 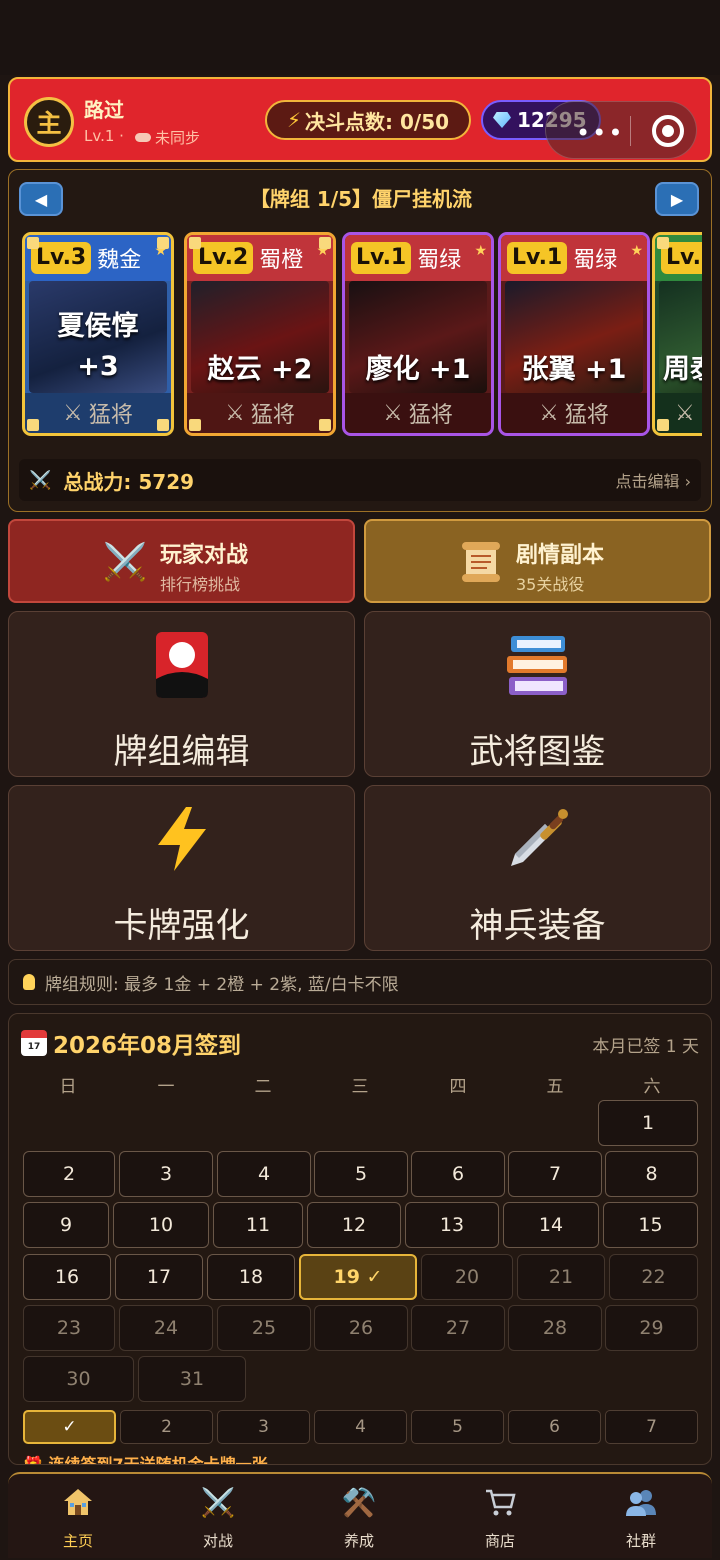 I want to click on calendar-day: 12, so click(x=354, y=1225).